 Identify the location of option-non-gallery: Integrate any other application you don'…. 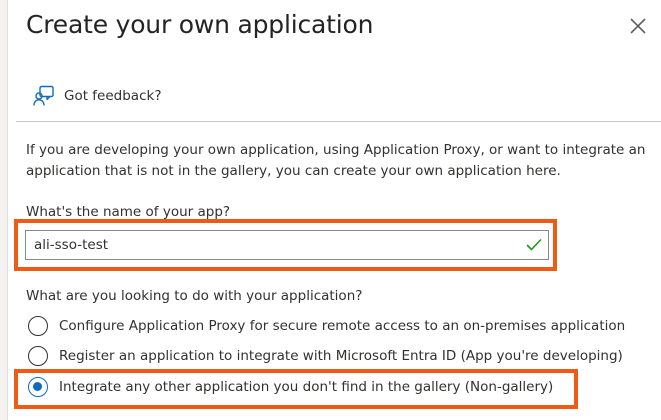
(290, 387).